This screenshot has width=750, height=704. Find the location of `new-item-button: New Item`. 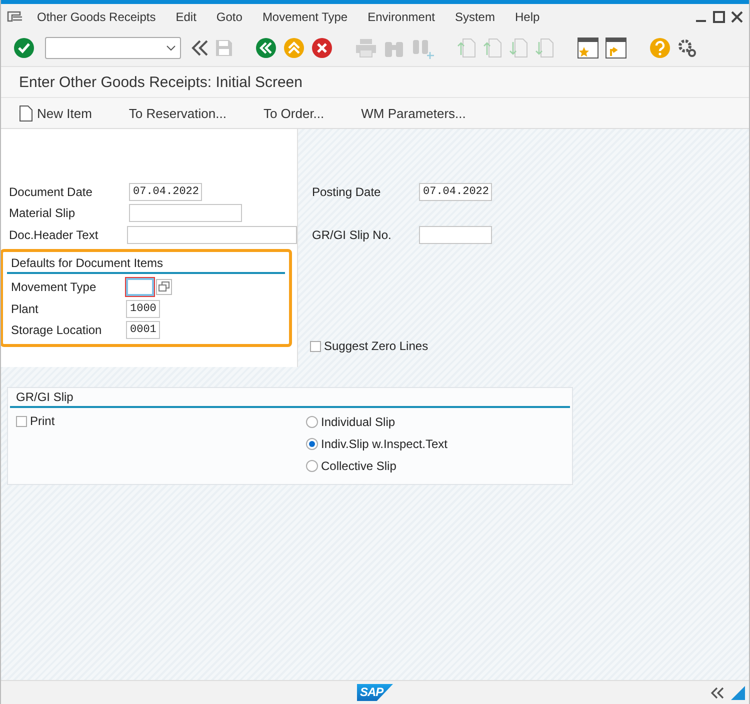

new-item-button: New Item is located at coordinates (55, 113).